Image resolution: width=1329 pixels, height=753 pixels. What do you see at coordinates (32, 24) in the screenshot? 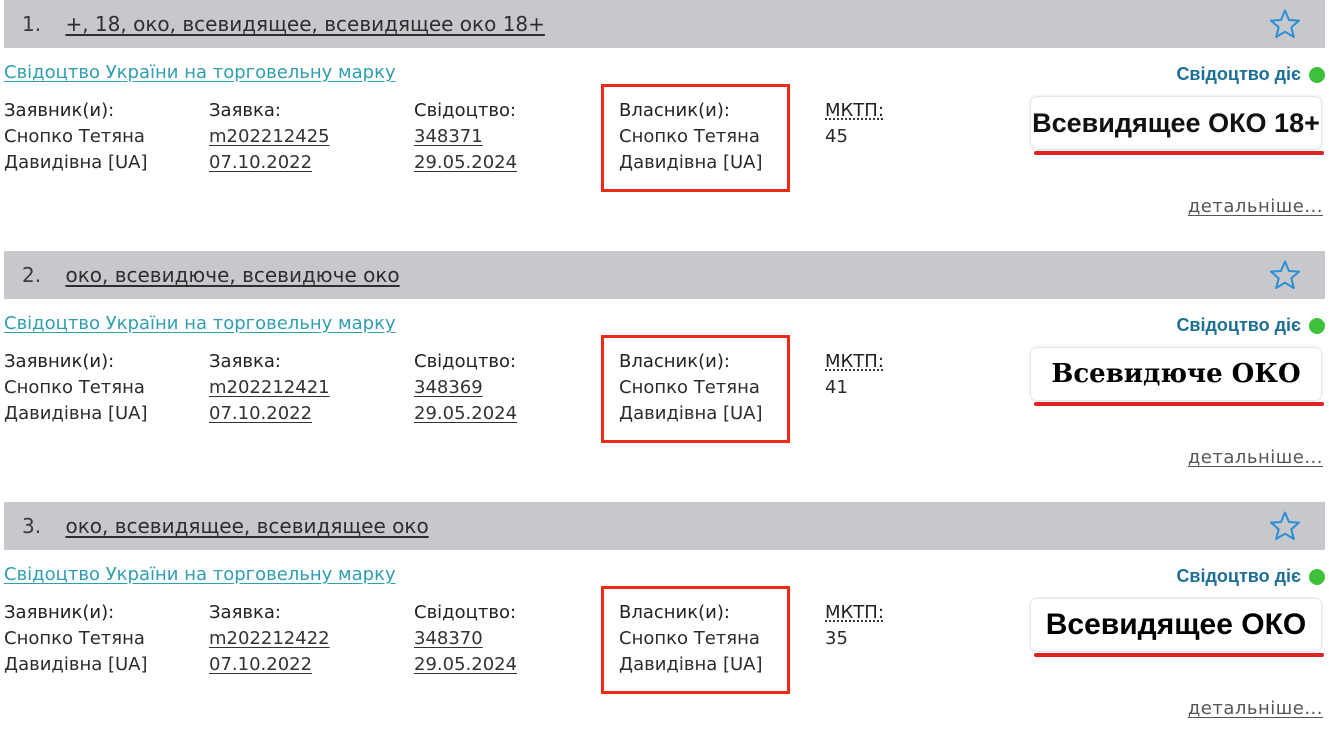
I see `record-number: 1.` at bounding box center [32, 24].